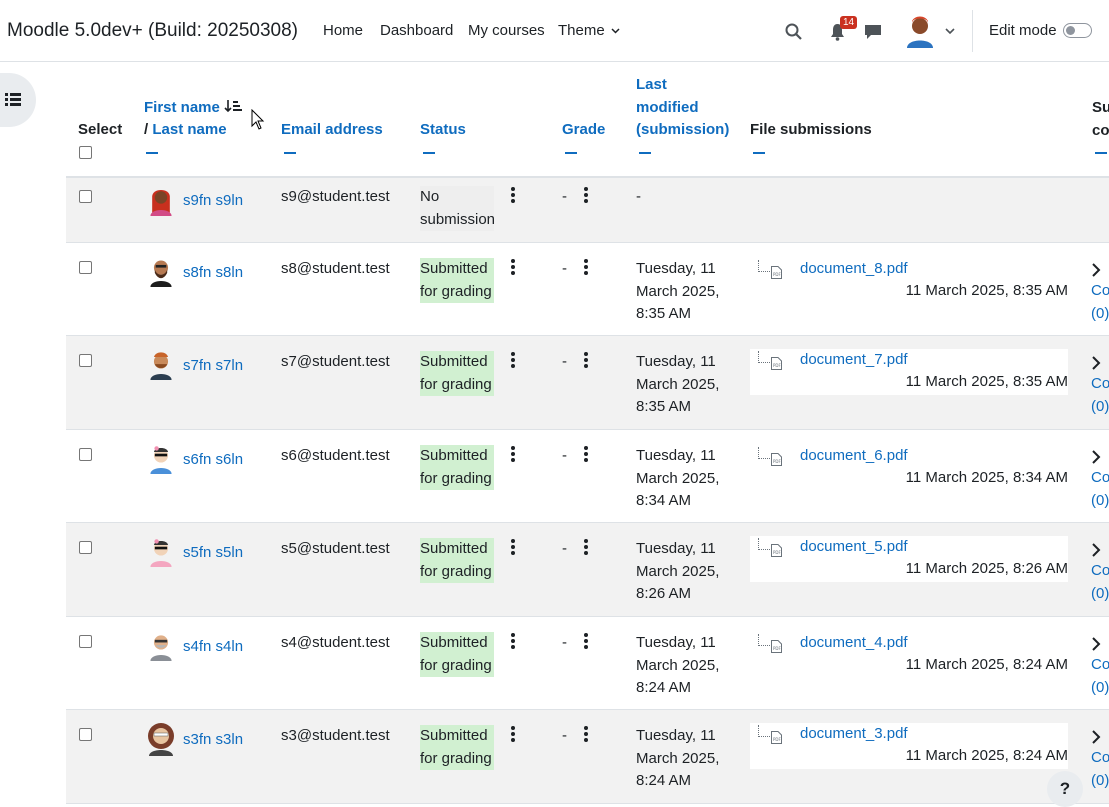 Image resolution: width=1109 pixels, height=807 pixels. I want to click on student-name-link: s4fn s4ln, so click(213, 646).